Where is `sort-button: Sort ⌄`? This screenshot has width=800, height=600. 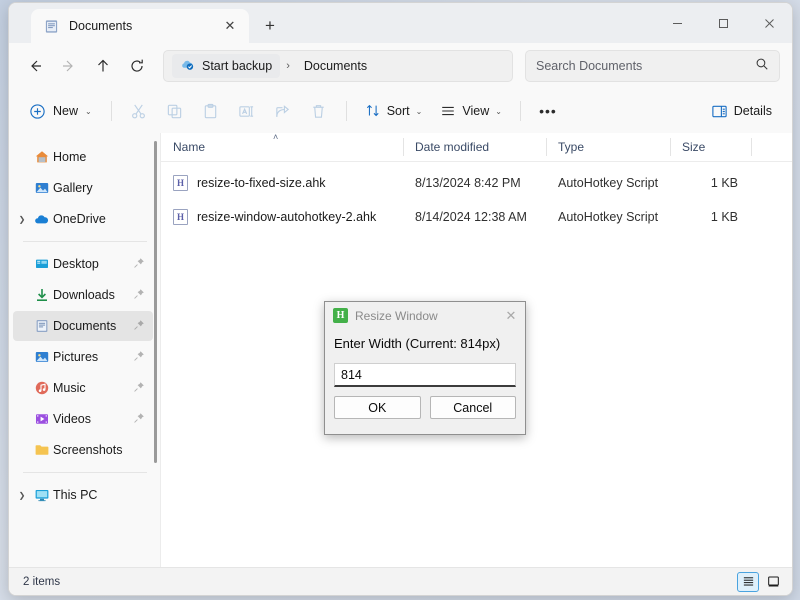 sort-button: Sort ⌄ is located at coordinates (394, 111).